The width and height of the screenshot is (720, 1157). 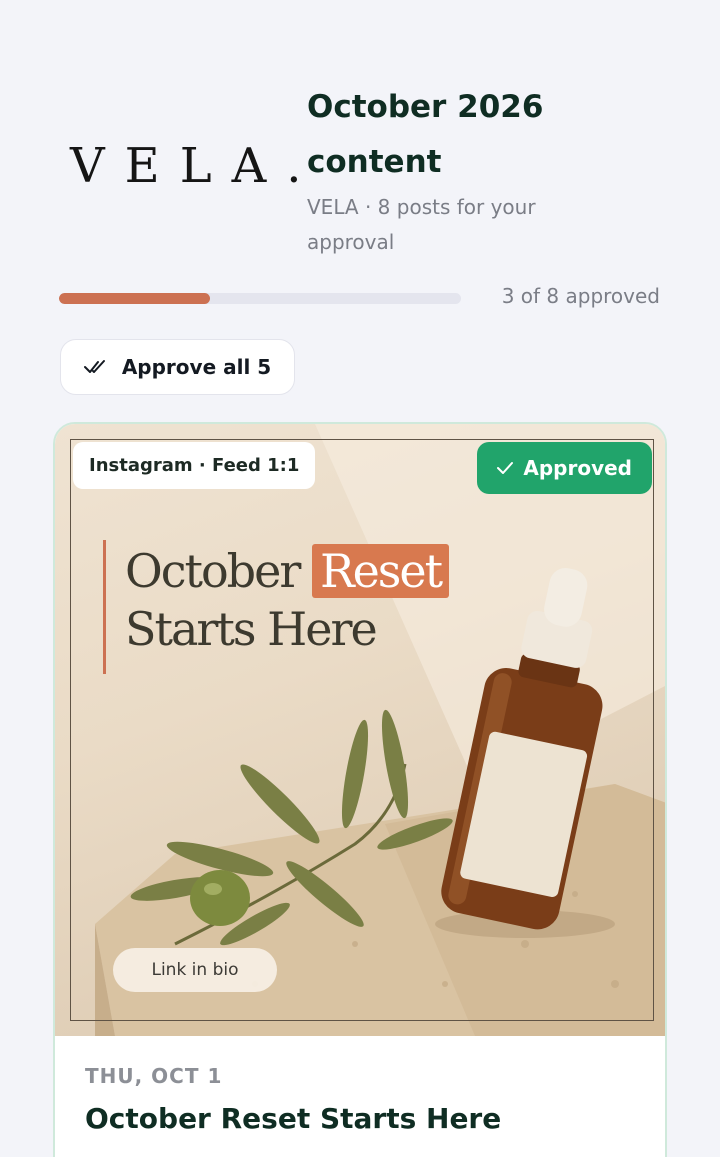 What do you see at coordinates (194, 465) in the screenshot?
I see `platform-badge: Instagram · Feed 1:1` at bounding box center [194, 465].